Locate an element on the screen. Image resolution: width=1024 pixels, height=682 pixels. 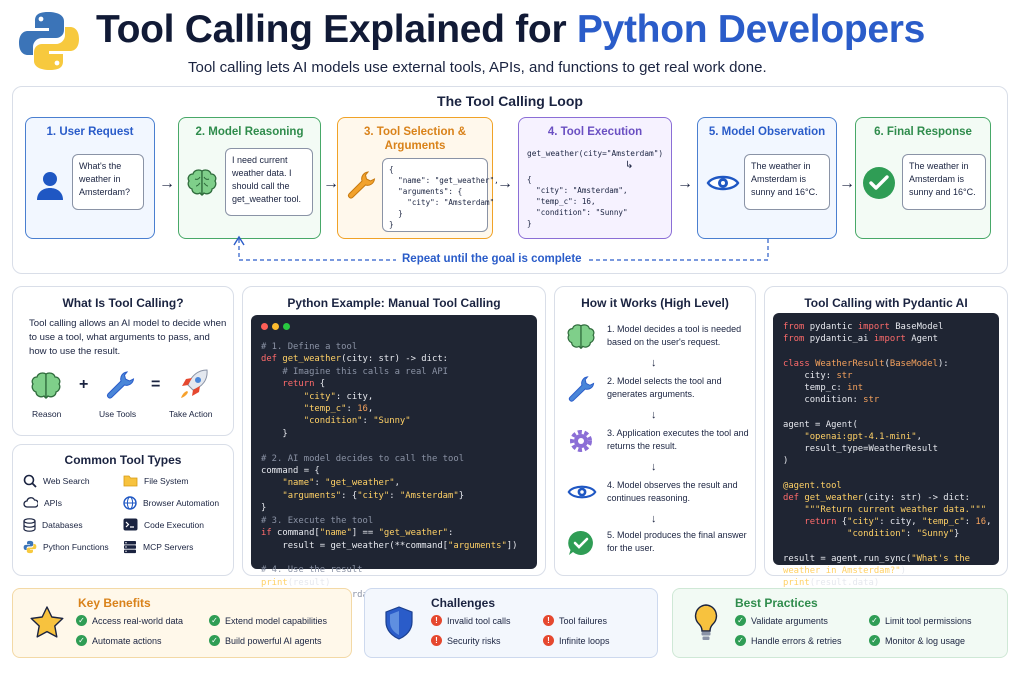
tool-type-browser-automation: Browser Automation is located at coordinates (171, 503).